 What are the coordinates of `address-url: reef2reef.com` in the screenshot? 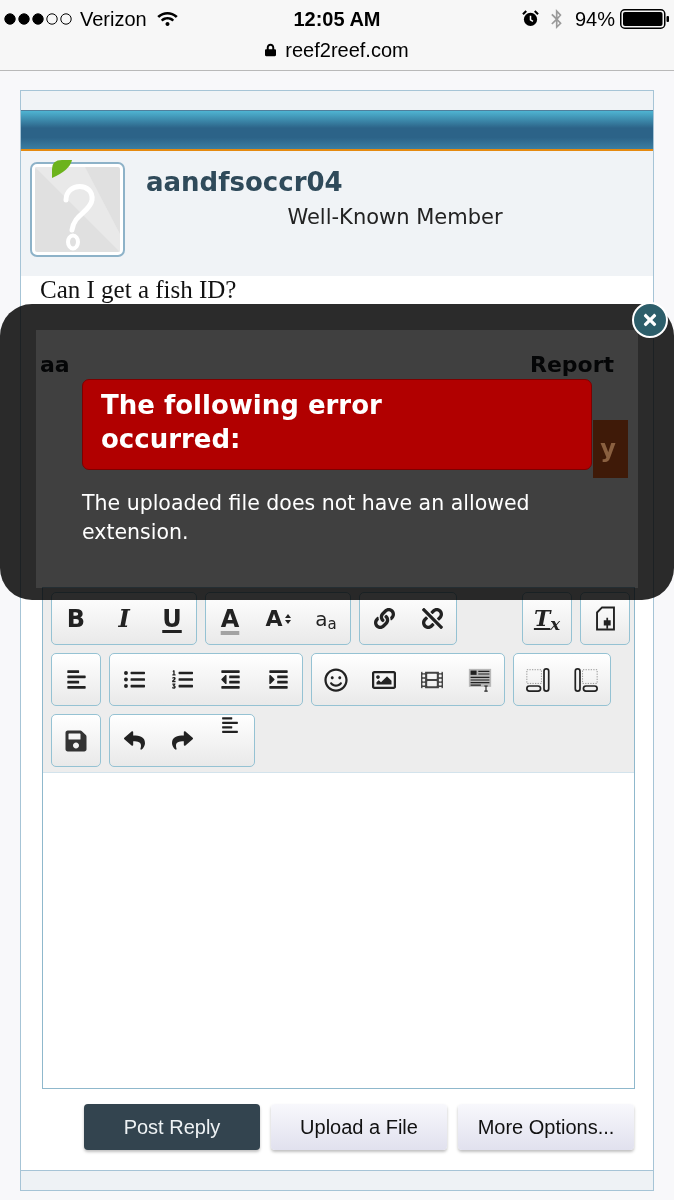 It's located at (347, 50).